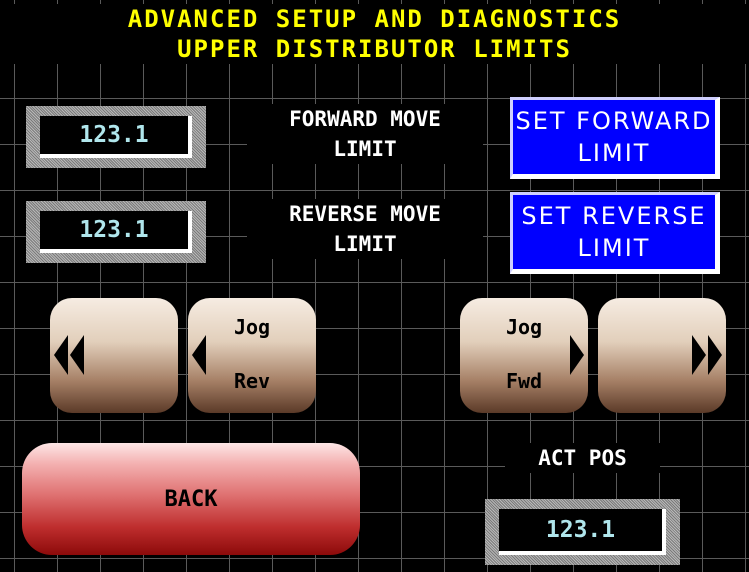  Describe the element at coordinates (374, 19) in the screenshot. I see `page-title: ADVANCED SETUP AND DIAGNOSTICS` at that location.